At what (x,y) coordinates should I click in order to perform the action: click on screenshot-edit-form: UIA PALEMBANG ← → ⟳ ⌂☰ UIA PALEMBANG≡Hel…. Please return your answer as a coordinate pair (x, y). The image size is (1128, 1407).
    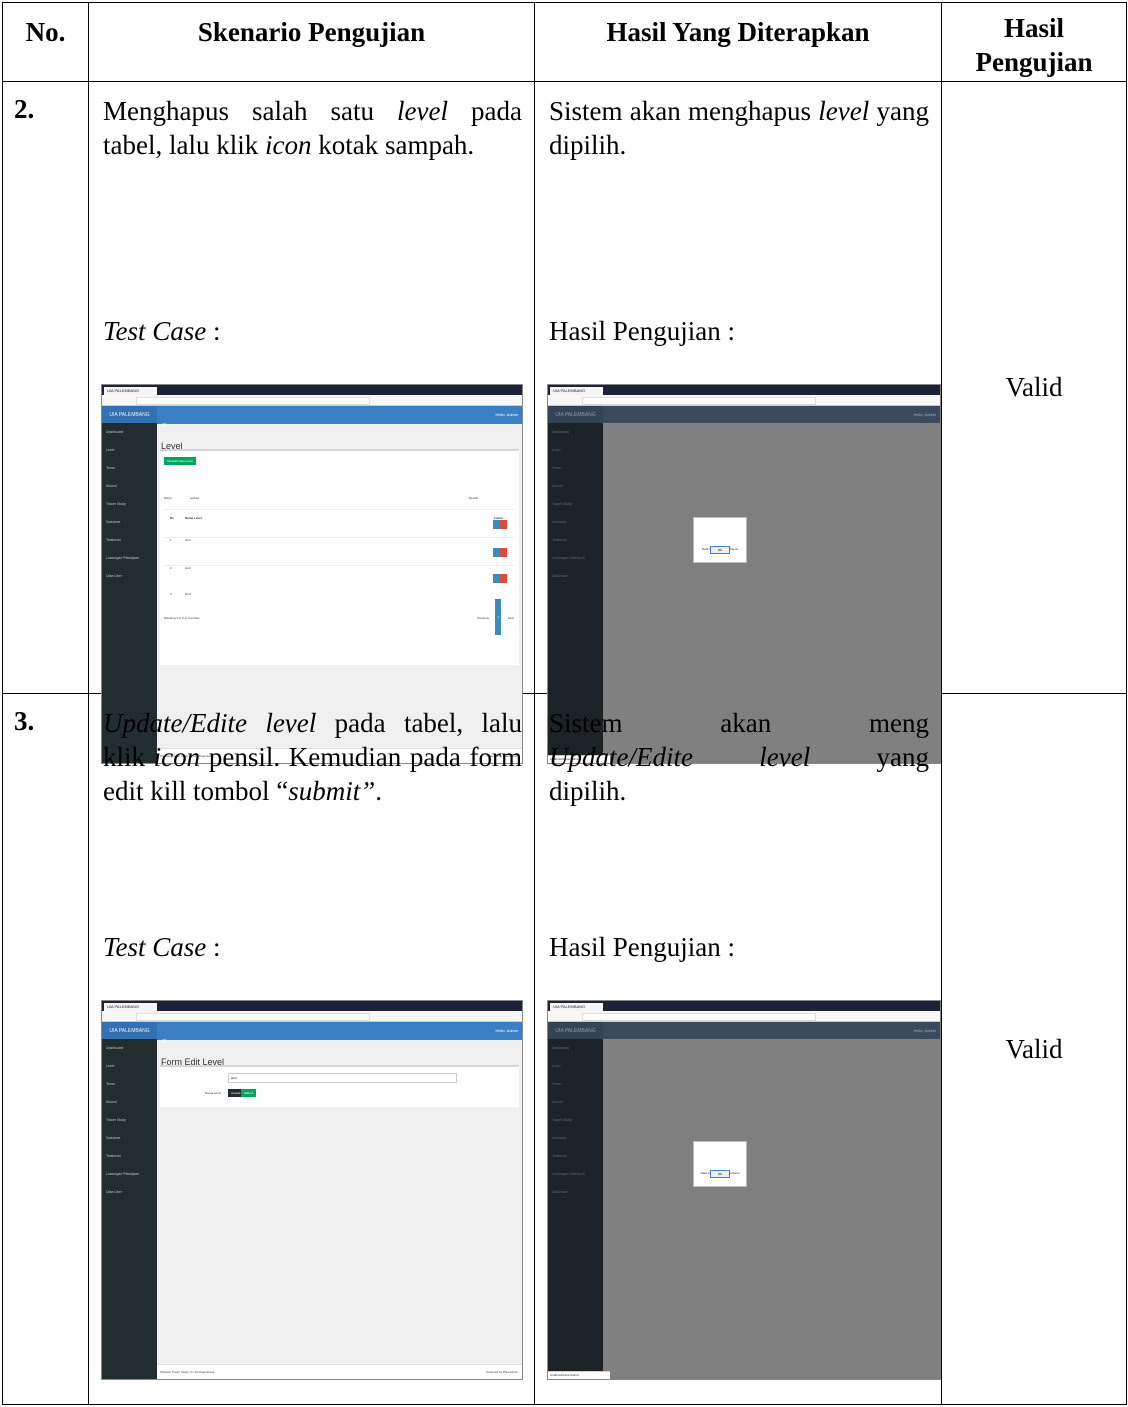
    Looking at the image, I should click on (312, 1190).